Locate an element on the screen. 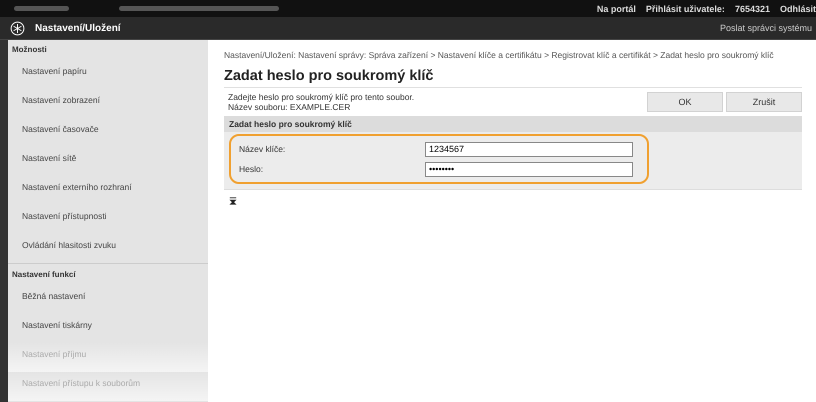 The image size is (816, 402). breadcrumb: Nastavení/Uložení: Nastavení správy: Správa zařízení > Nastavení klíče a certifikátu > Registrovat klíč a certifikát > Zadat heslo pro soukromý klíč is located at coordinates (499, 55).